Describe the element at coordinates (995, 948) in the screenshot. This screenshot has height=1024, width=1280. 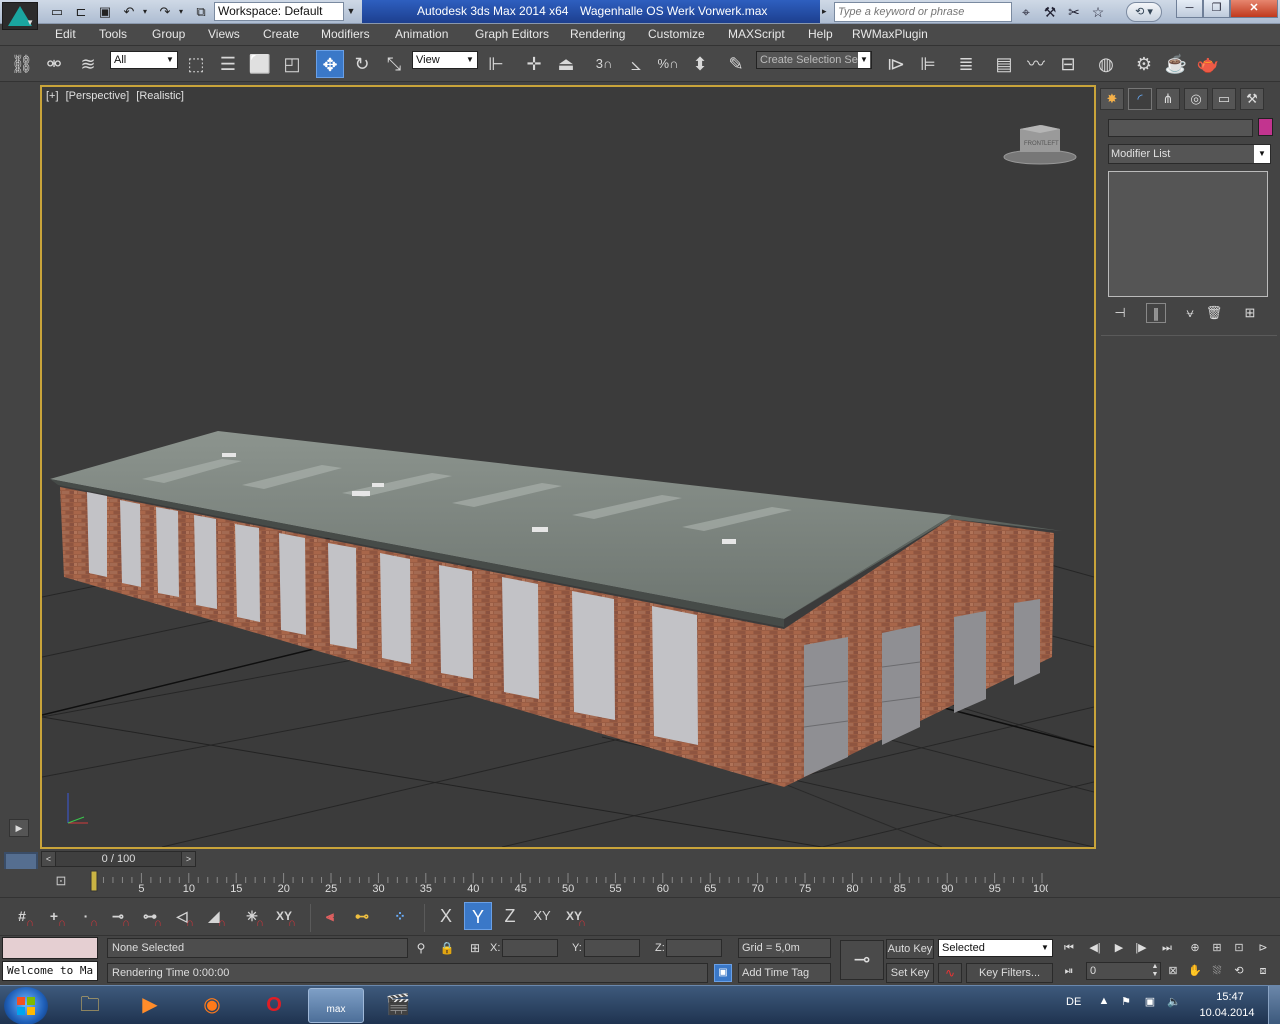
I see `key-mode-selection-dropdown: Selected ▼` at that location.